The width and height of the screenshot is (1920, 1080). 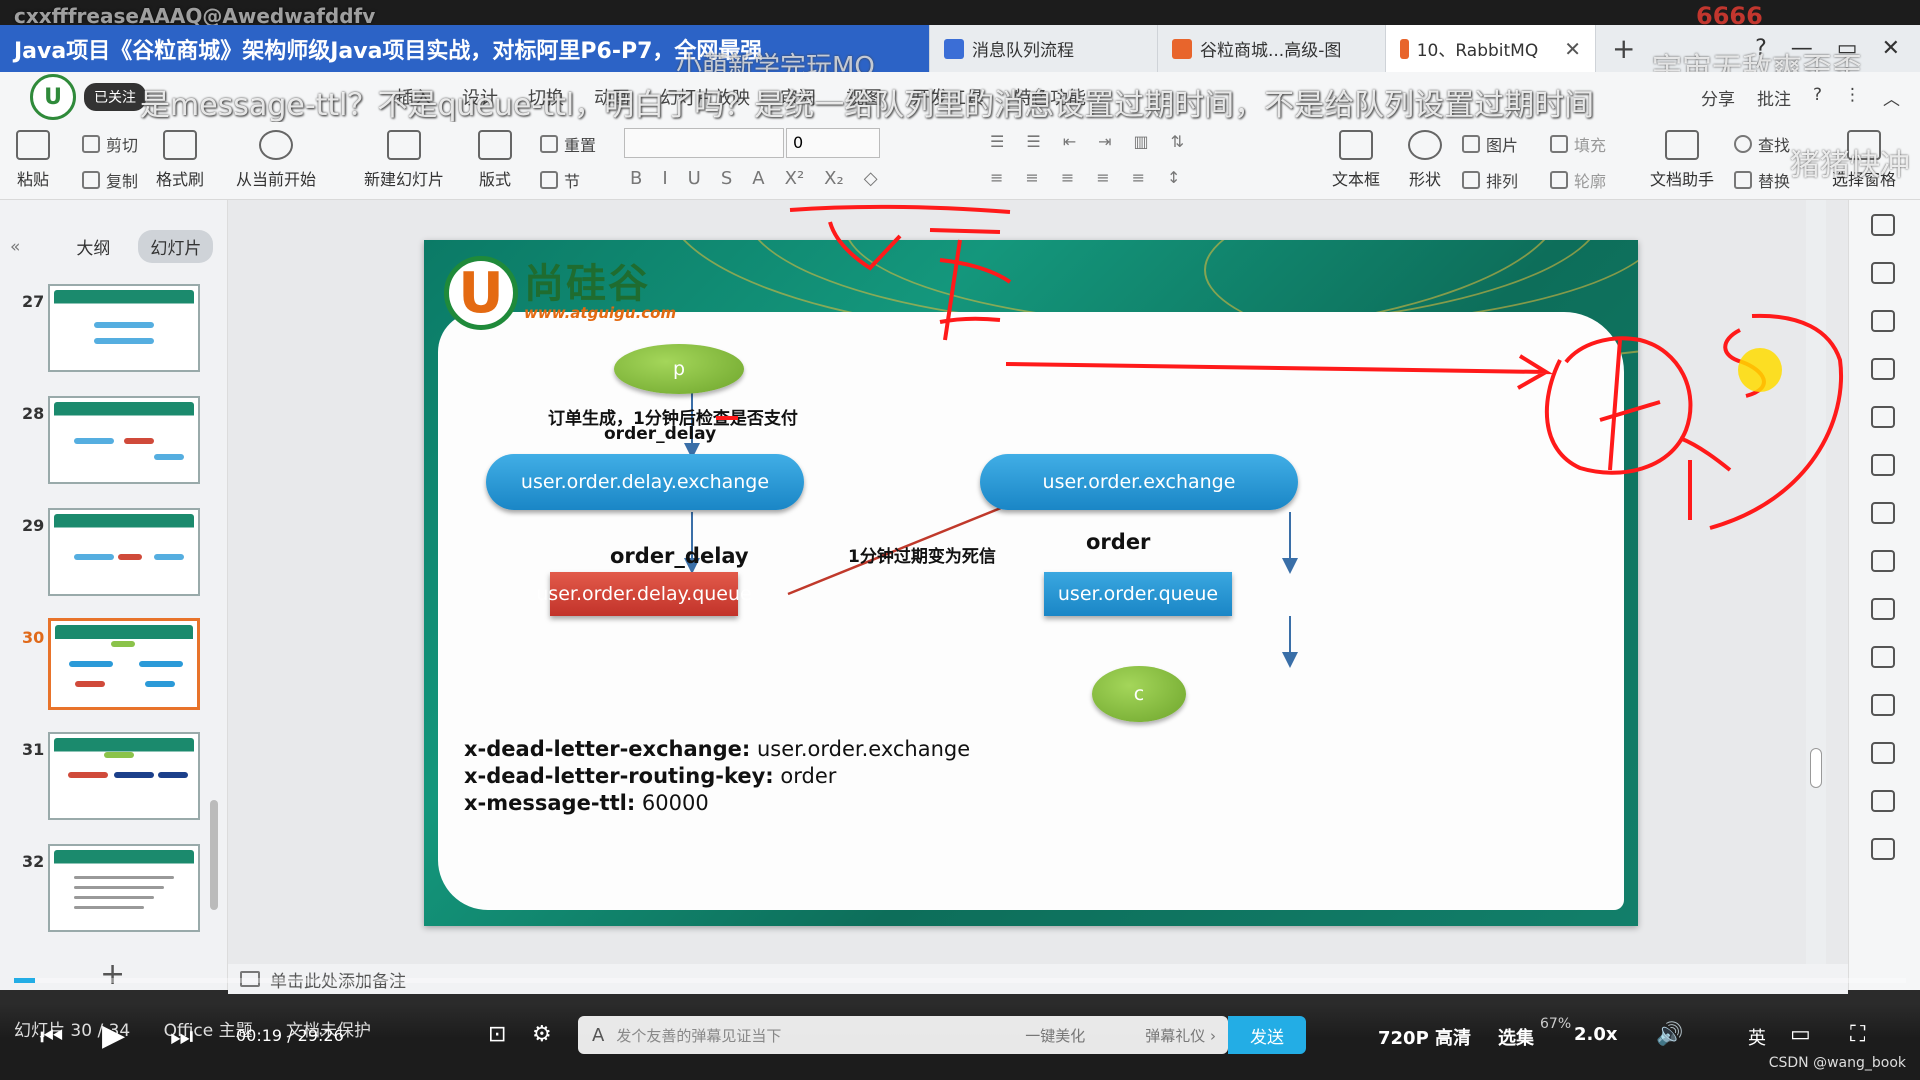 I want to click on underline-icon: U, so click(x=694, y=178).